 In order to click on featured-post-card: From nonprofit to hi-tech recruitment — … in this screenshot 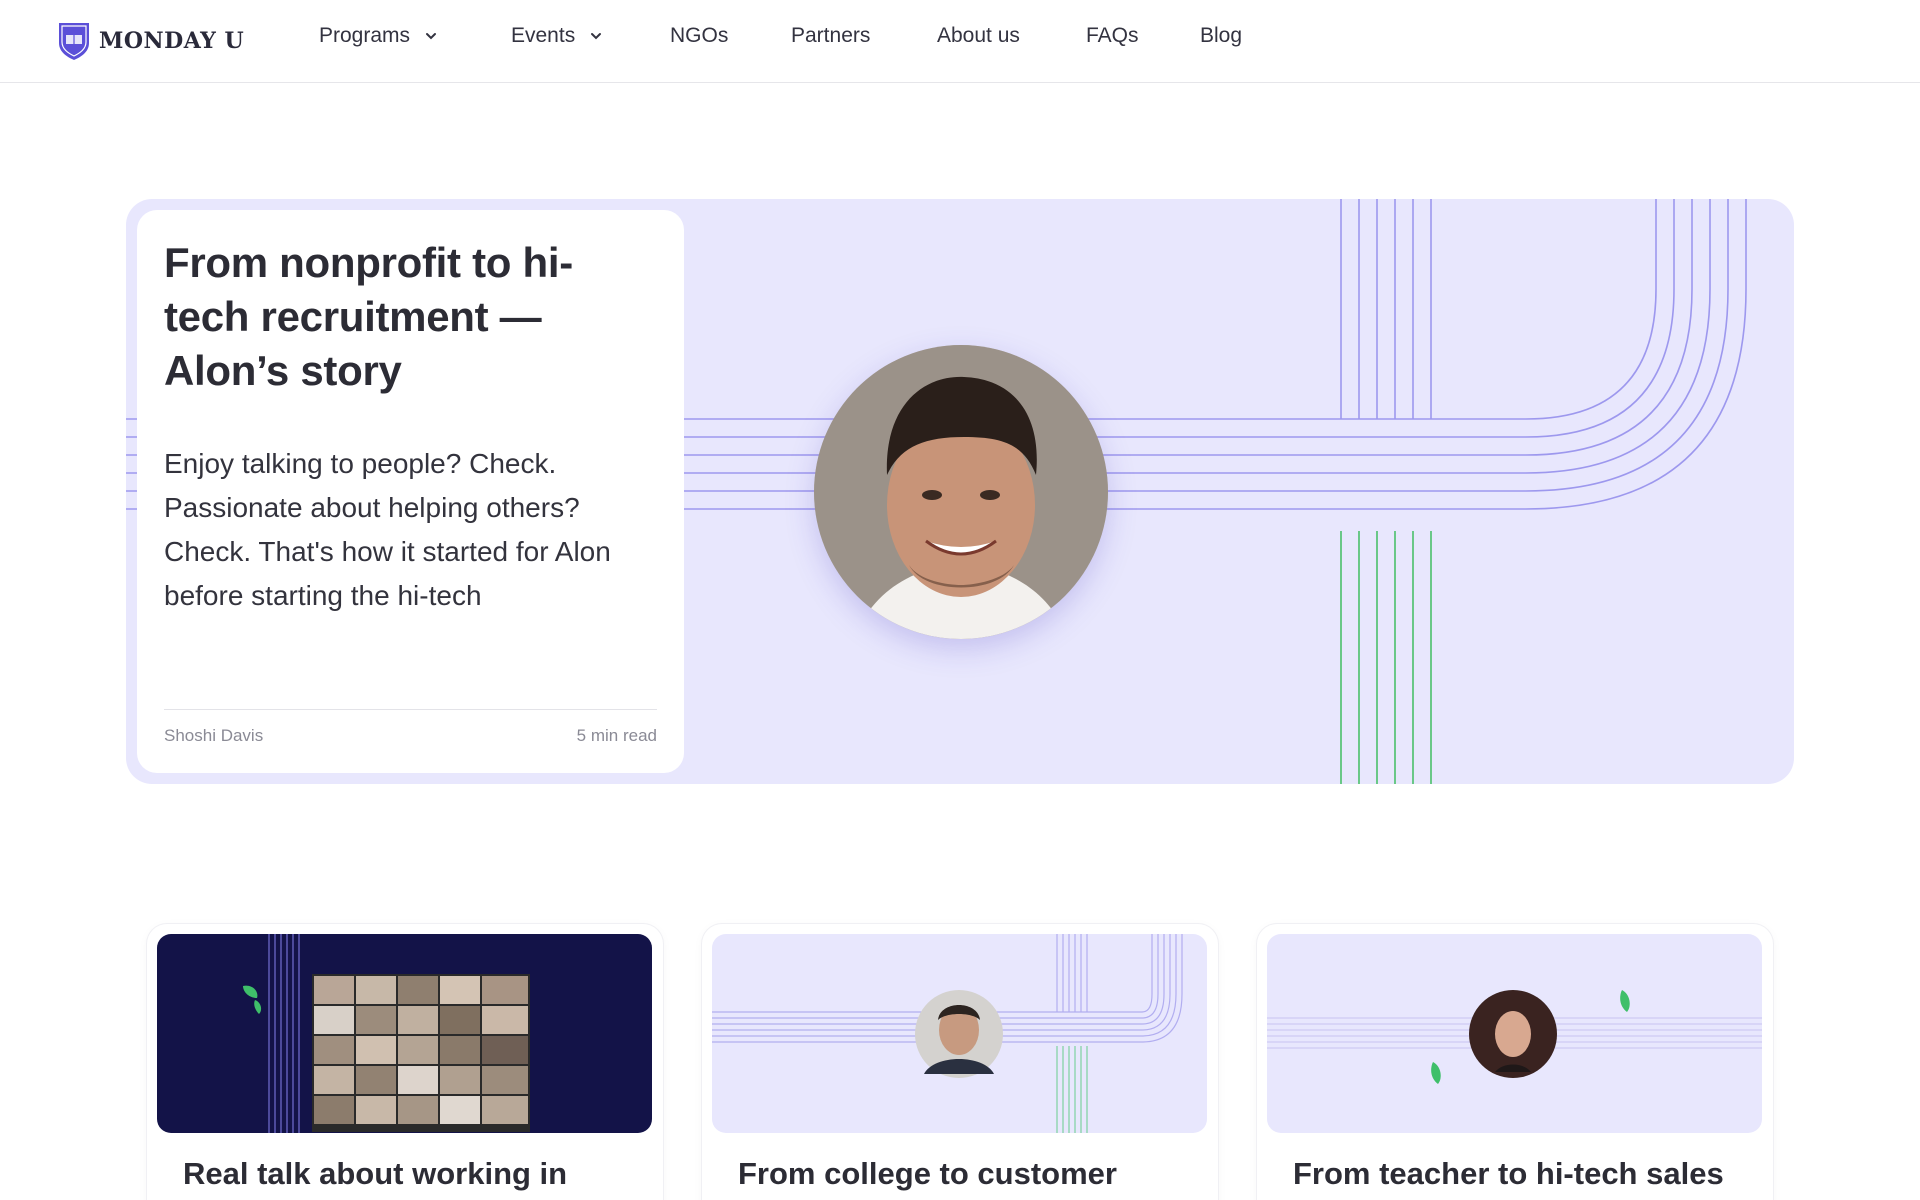, I will do `click(410, 491)`.